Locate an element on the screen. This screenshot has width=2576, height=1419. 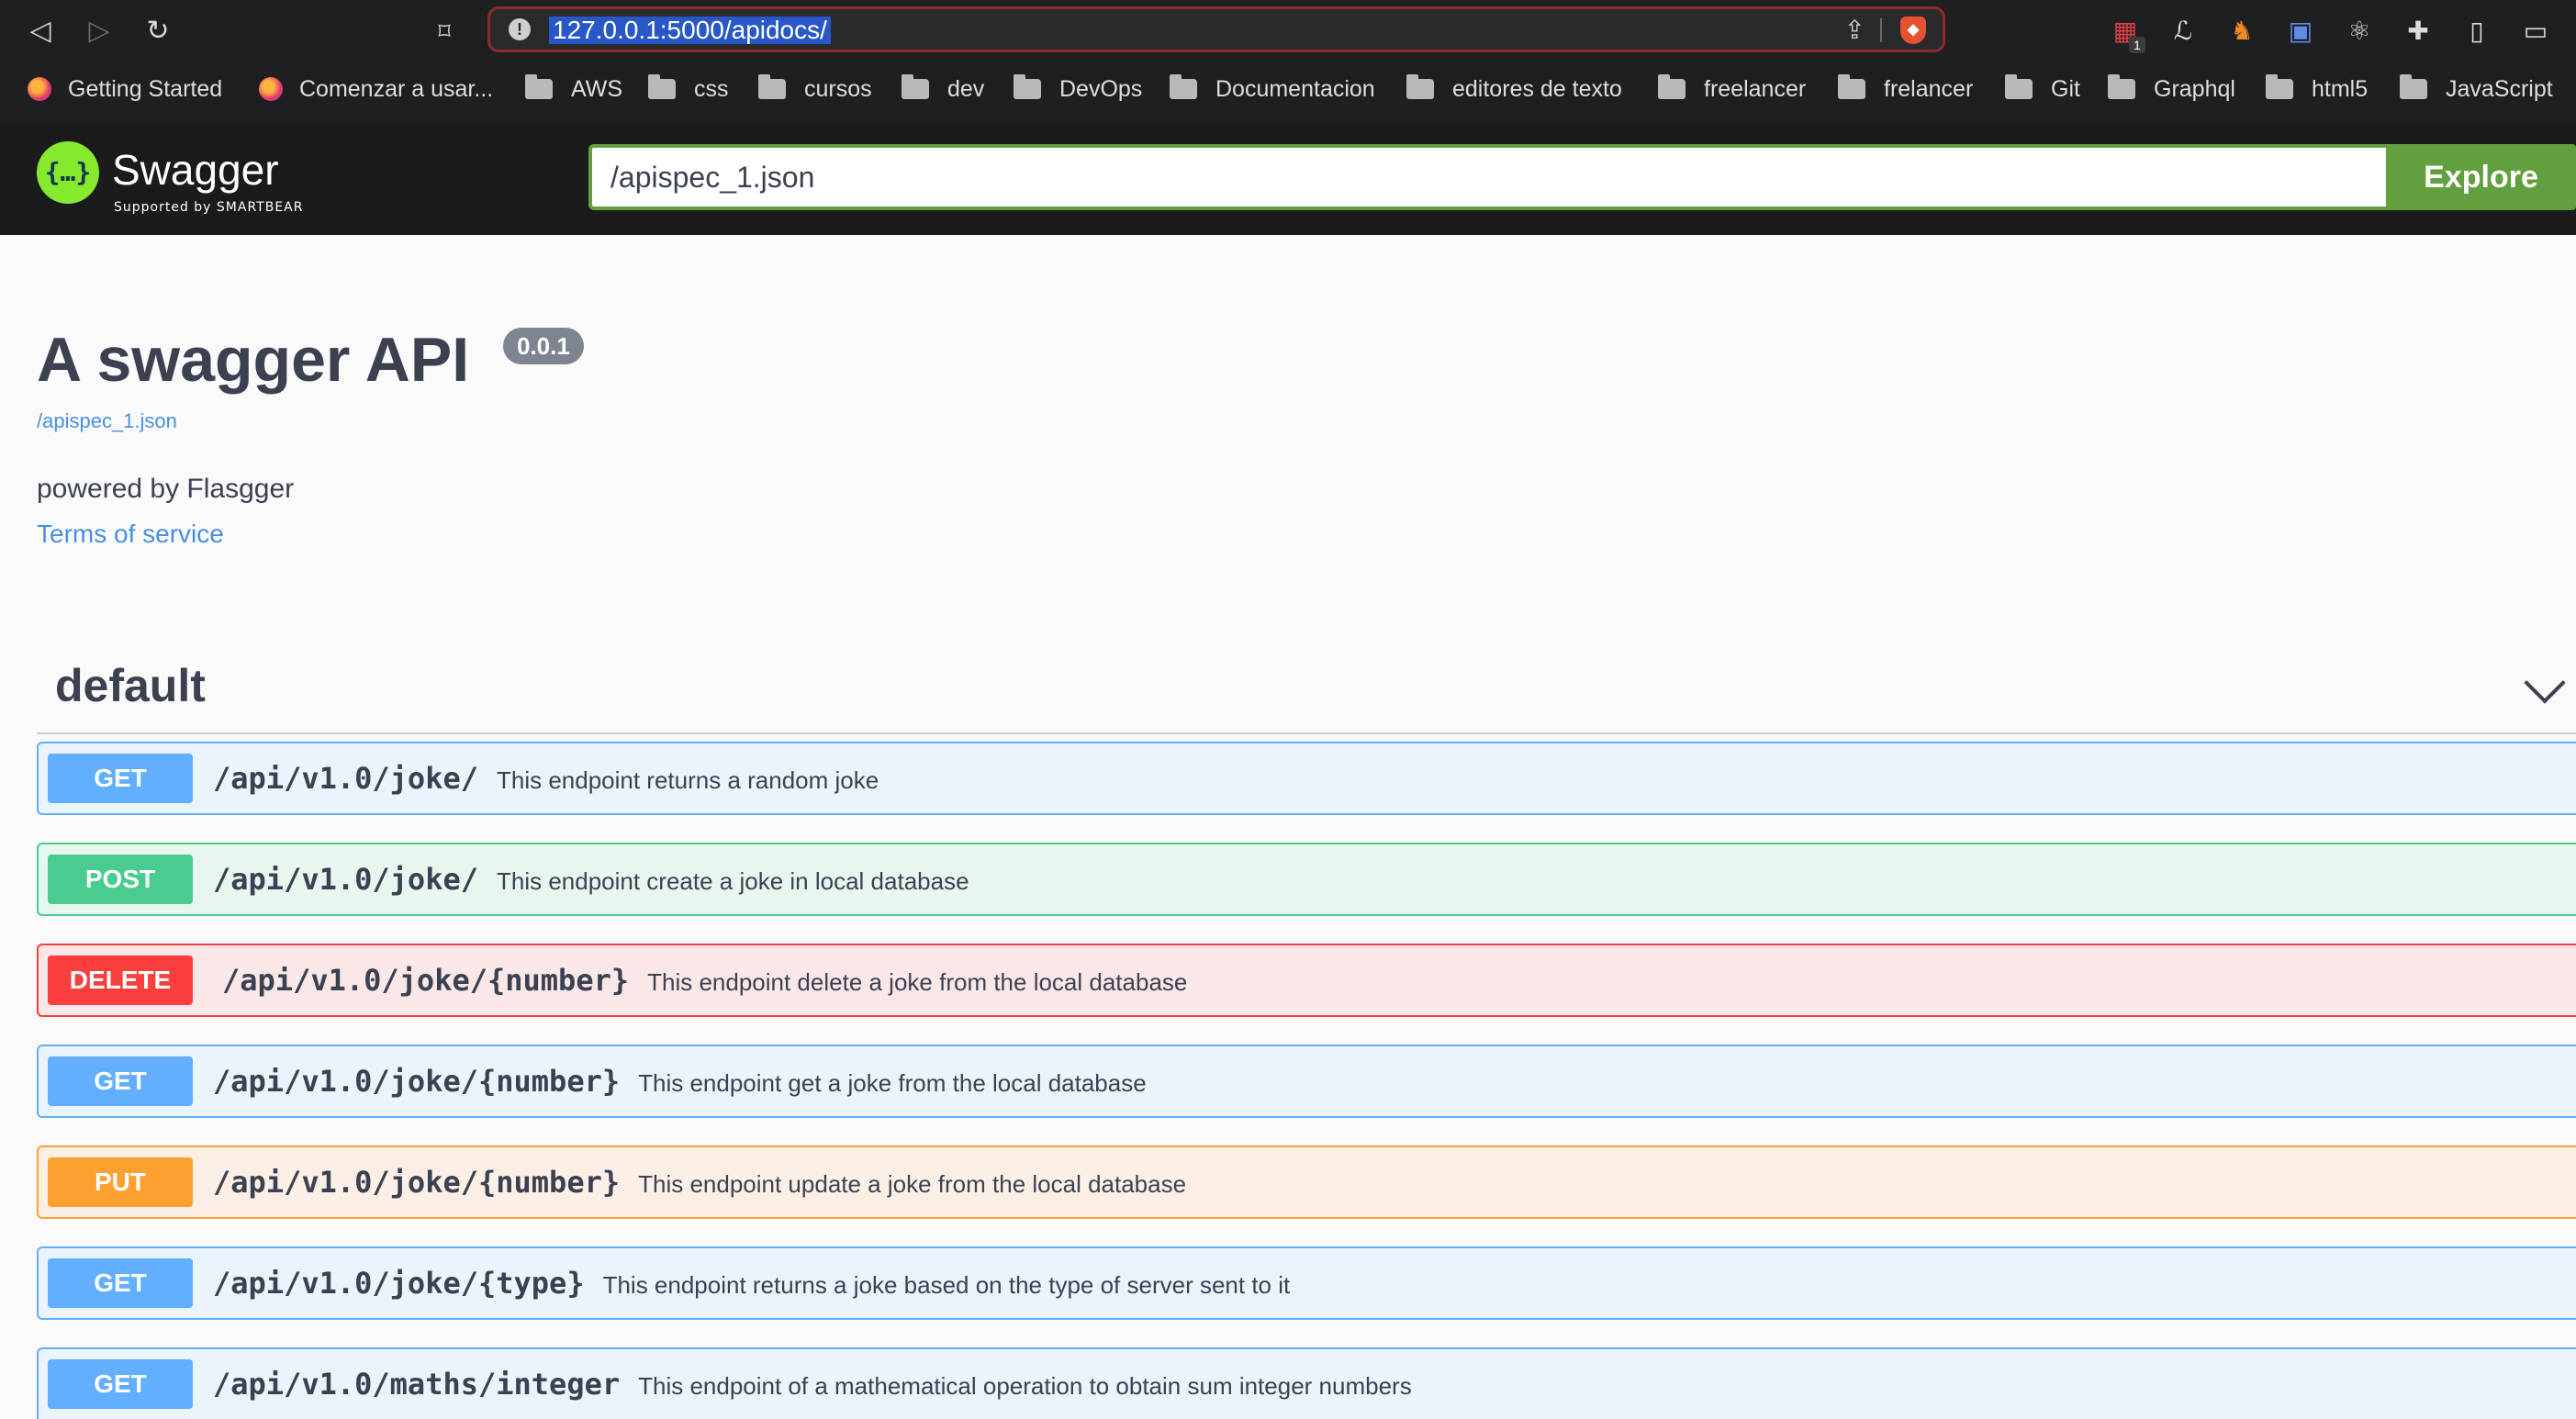
bookmark-folder-frelancer: frelancer is located at coordinates (1905, 93).